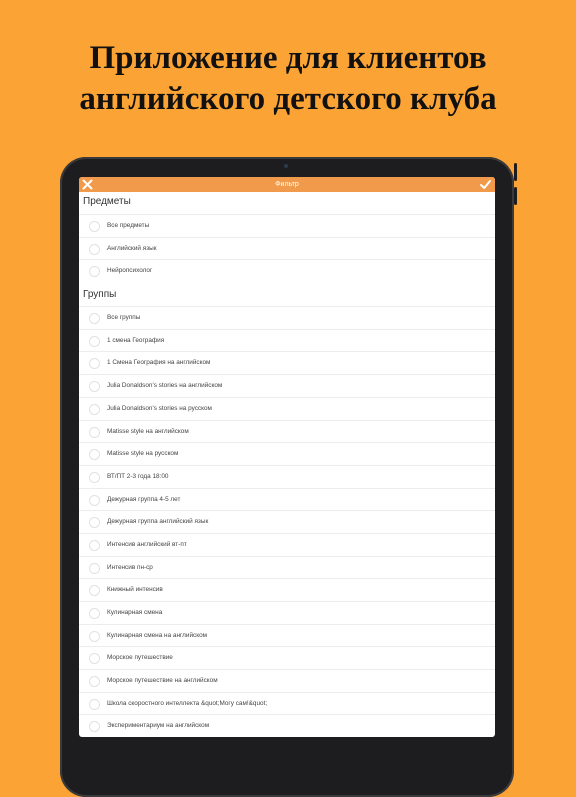 Image resolution: width=576 pixels, height=797 pixels. I want to click on filter-option-label: Дежурная группа английский язык, so click(158, 522).